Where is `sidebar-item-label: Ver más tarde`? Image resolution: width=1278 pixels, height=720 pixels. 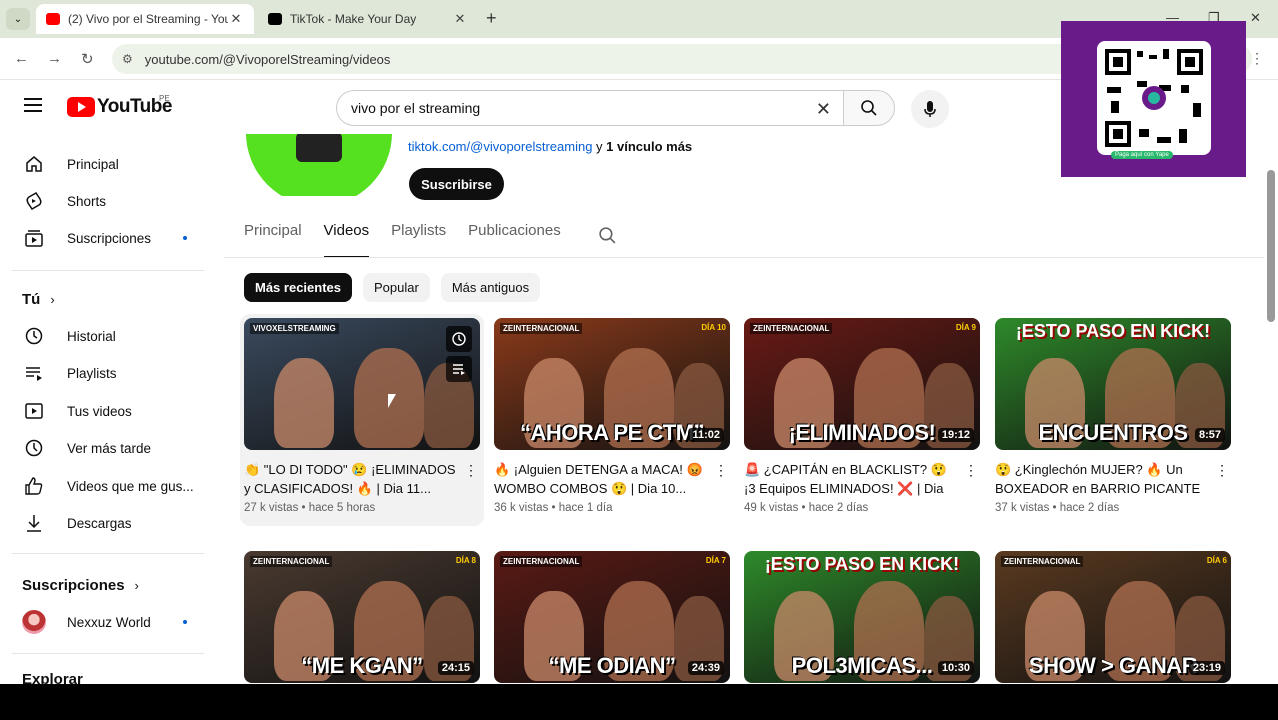 sidebar-item-label: Ver más tarde is located at coordinates (109, 448).